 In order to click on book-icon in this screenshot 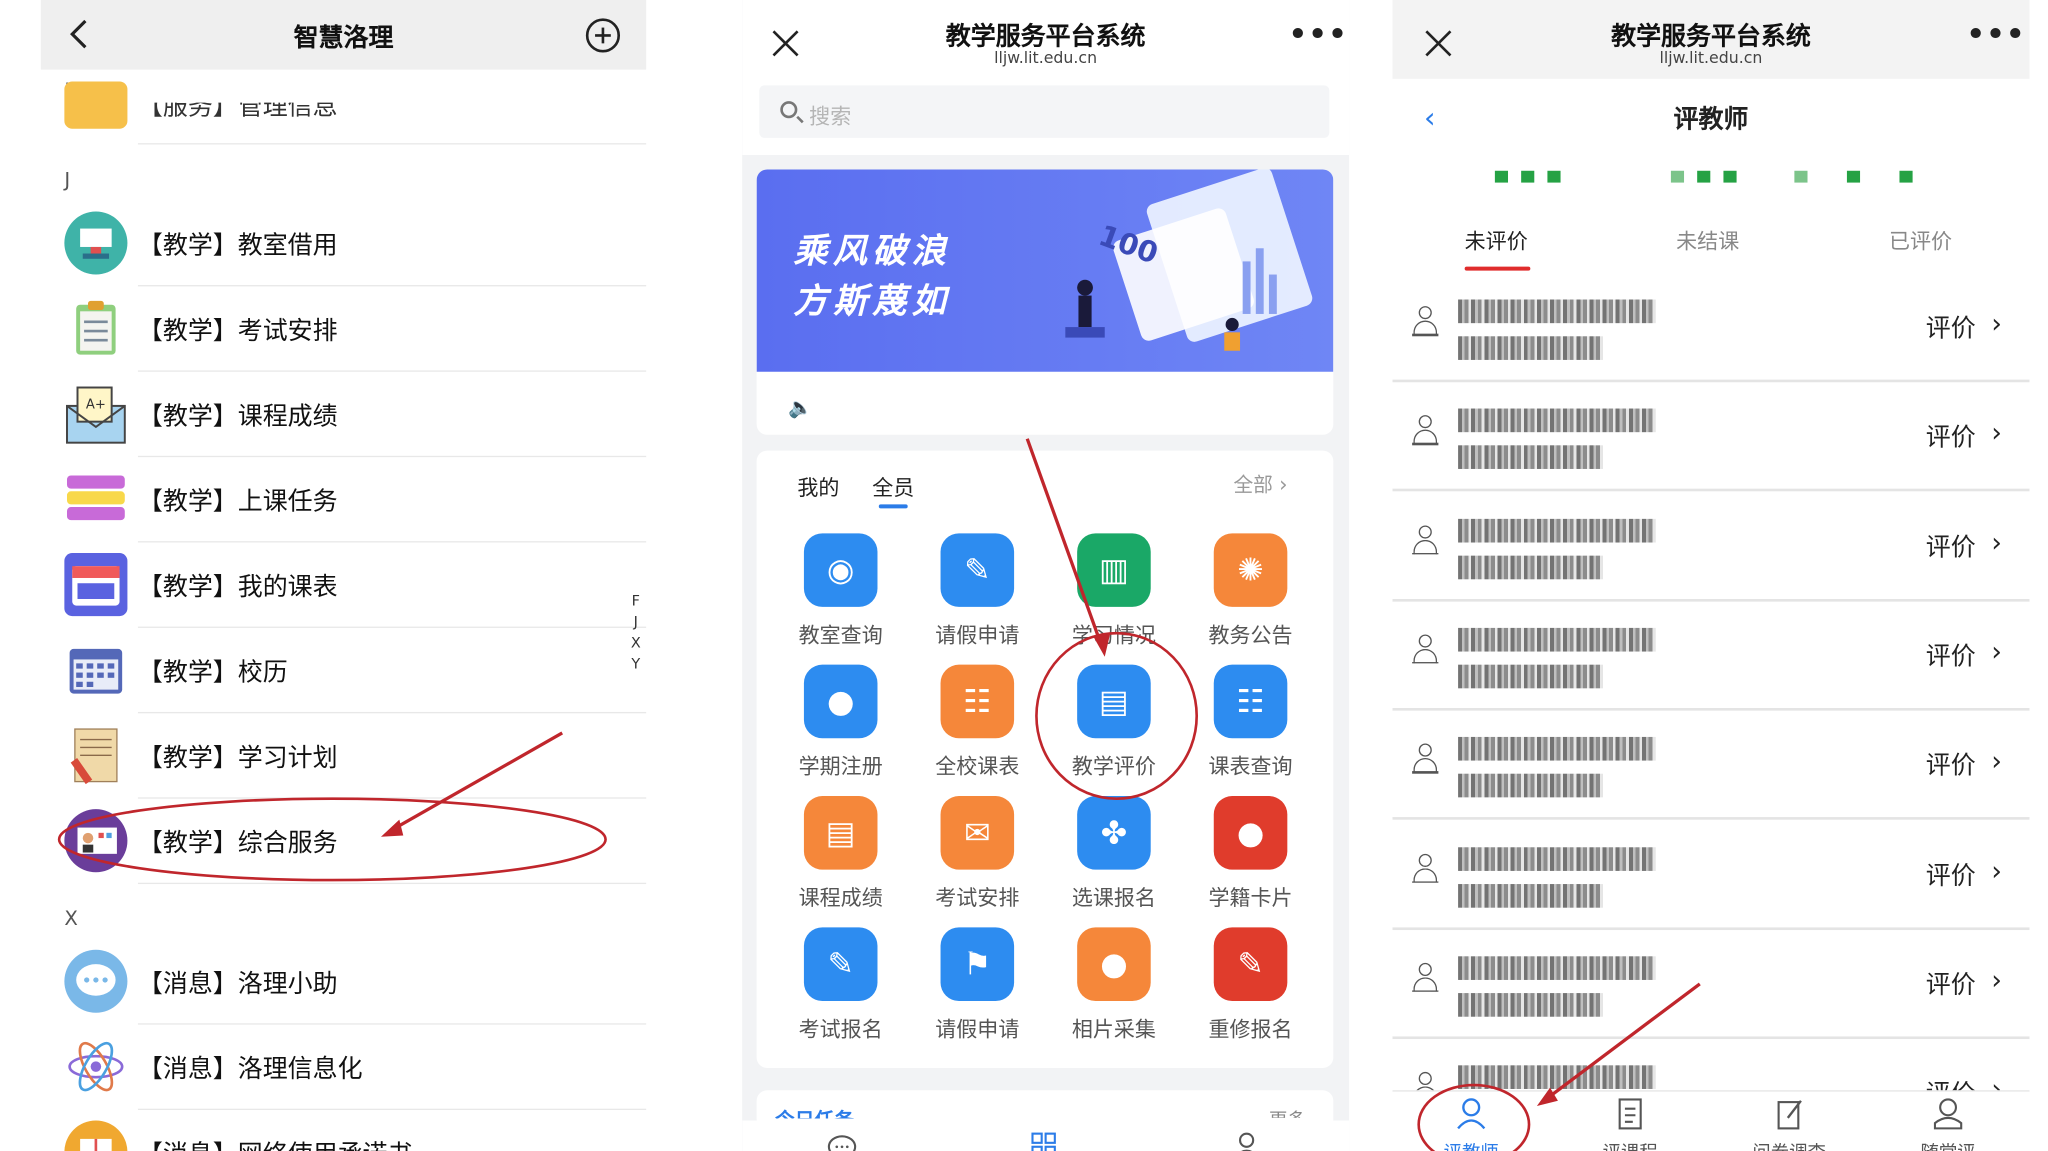, I will do `click(96, 1135)`.